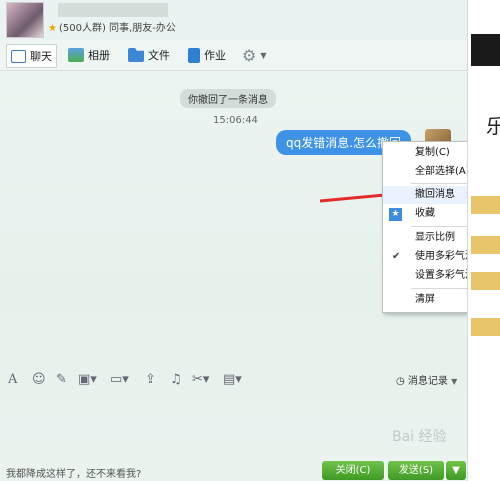 Image resolution: width=500 pixels, height=481 pixels. I want to click on magic-icon: ✎, so click(61, 379).